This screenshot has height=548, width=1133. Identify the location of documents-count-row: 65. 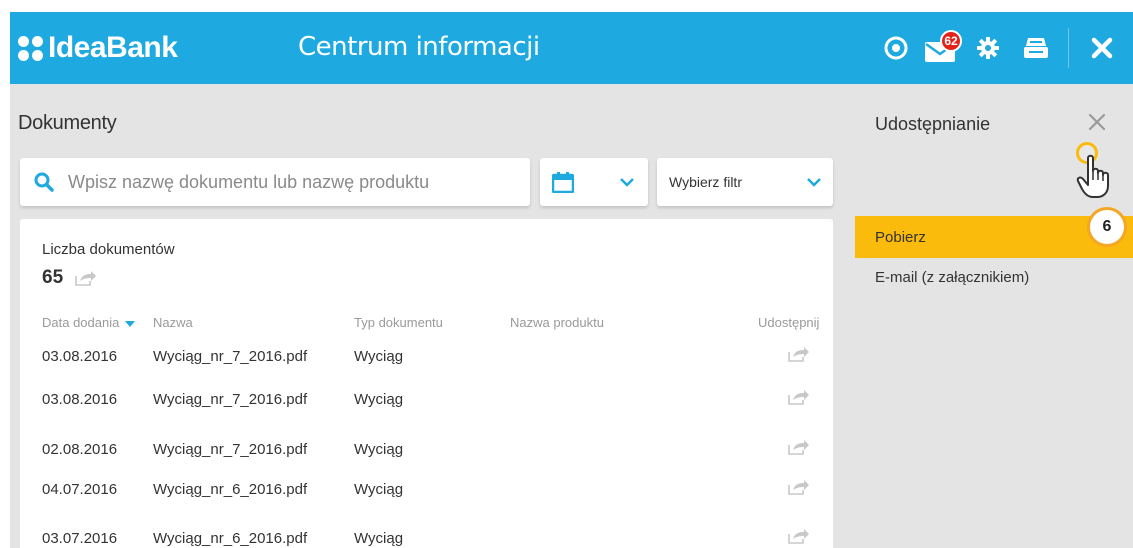
(69, 278).